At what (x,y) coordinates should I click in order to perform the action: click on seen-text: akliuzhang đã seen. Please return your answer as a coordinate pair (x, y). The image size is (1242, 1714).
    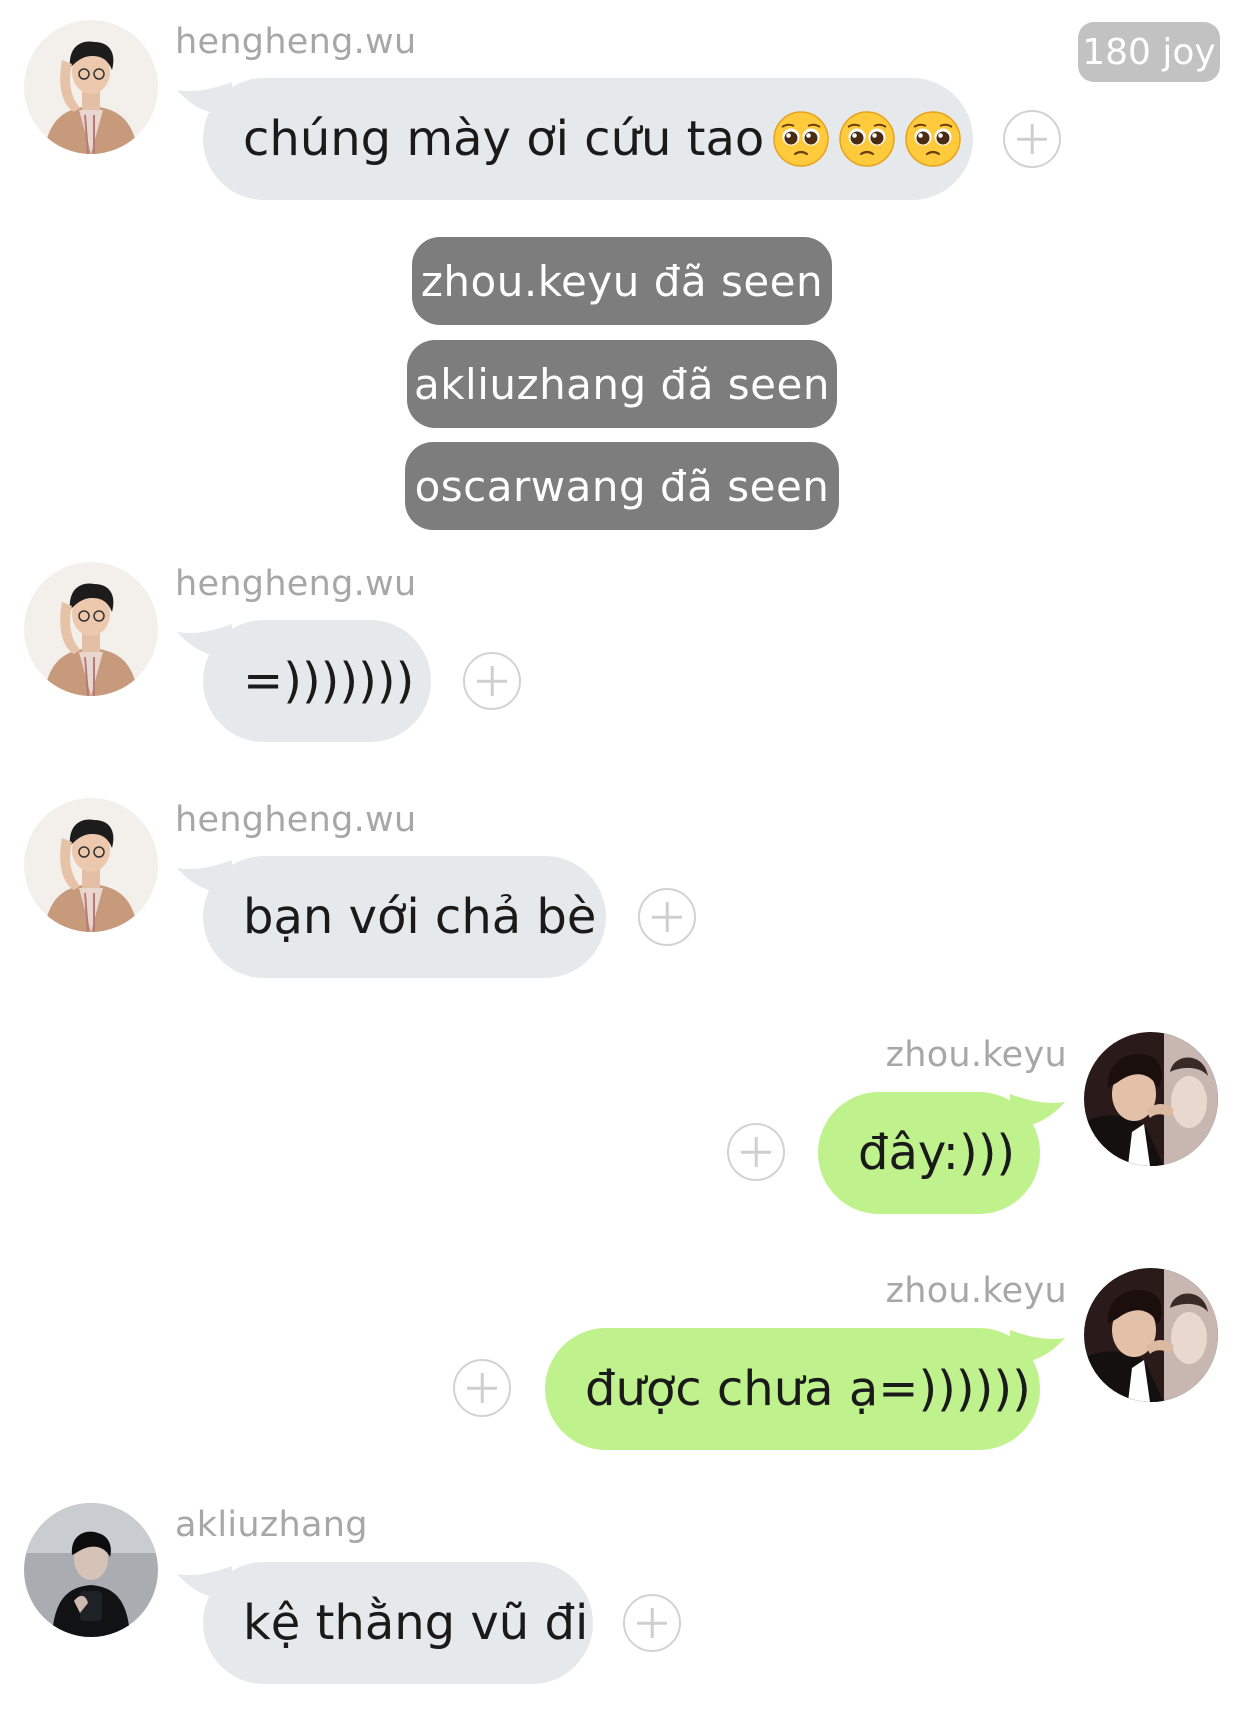
    Looking at the image, I should click on (622, 384).